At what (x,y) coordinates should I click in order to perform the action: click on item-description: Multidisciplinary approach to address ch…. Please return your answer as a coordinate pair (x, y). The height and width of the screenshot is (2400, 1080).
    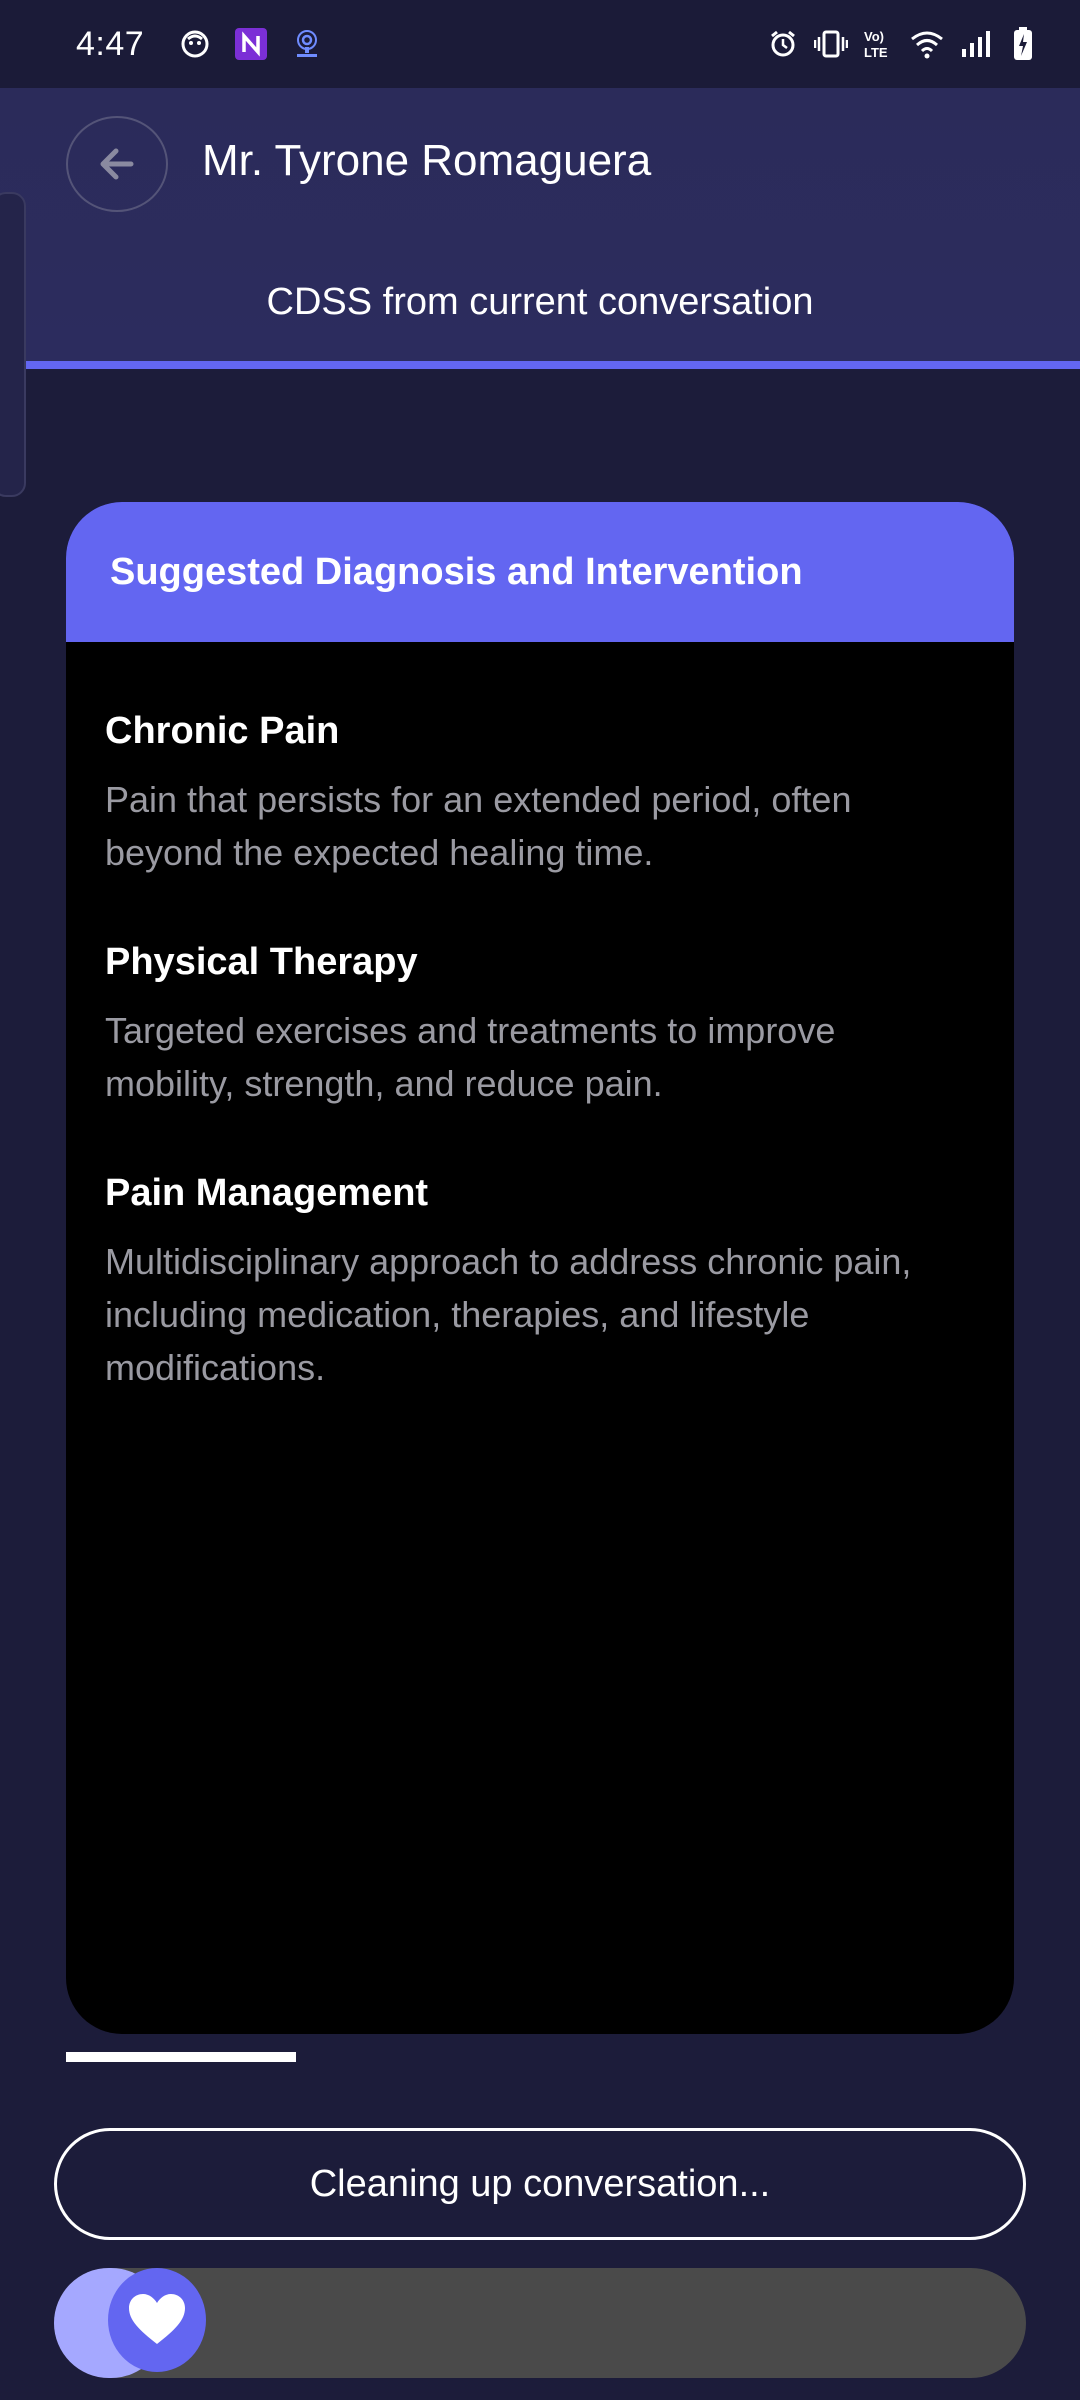
    Looking at the image, I should click on (508, 1314).